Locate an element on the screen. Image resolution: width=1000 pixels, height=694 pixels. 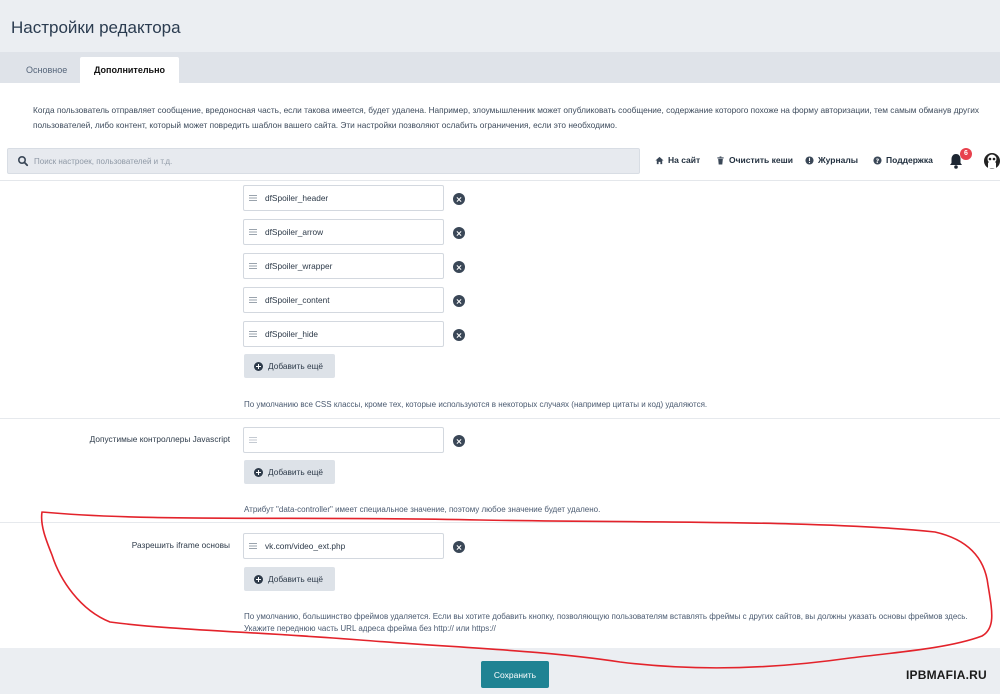
watermark: IPBMAFIA.RU is located at coordinates (946, 675).